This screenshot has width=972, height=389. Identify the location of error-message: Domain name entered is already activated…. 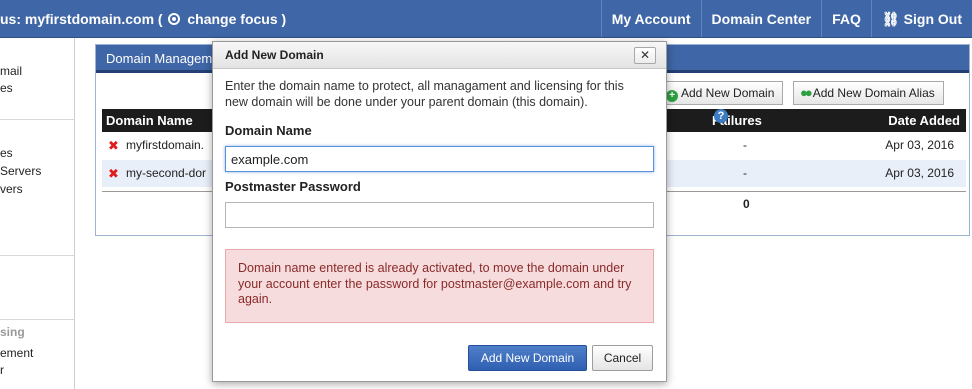
(439, 286).